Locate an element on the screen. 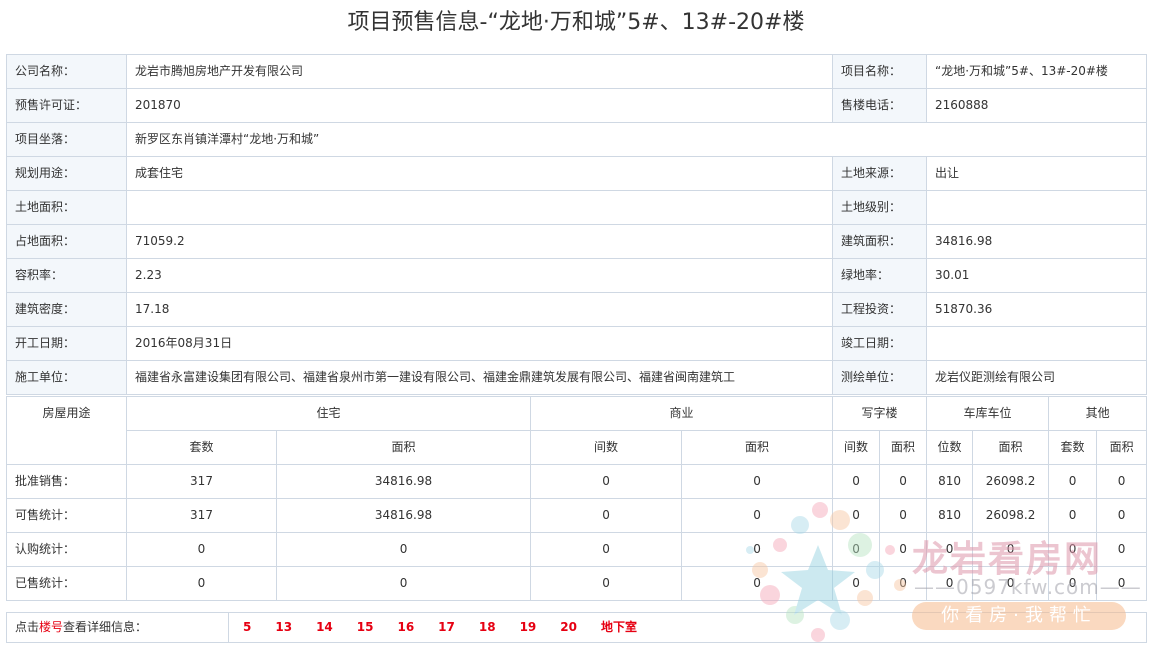 The width and height of the screenshot is (1152, 658). building-link-19: 19 is located at coordinates (528, 627).